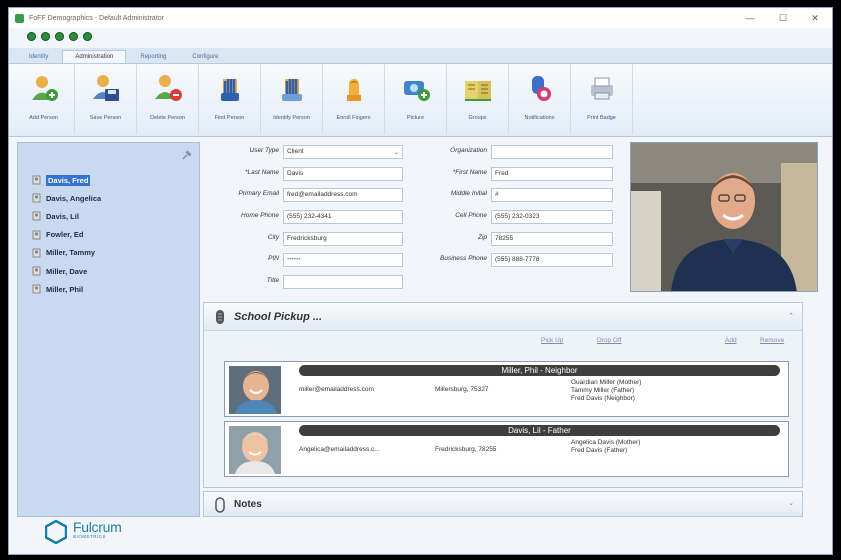 Image resolution: width=841 pixels, height=560 pixels. I want to click on person-name: Miller, Dave, so click(67, 271).